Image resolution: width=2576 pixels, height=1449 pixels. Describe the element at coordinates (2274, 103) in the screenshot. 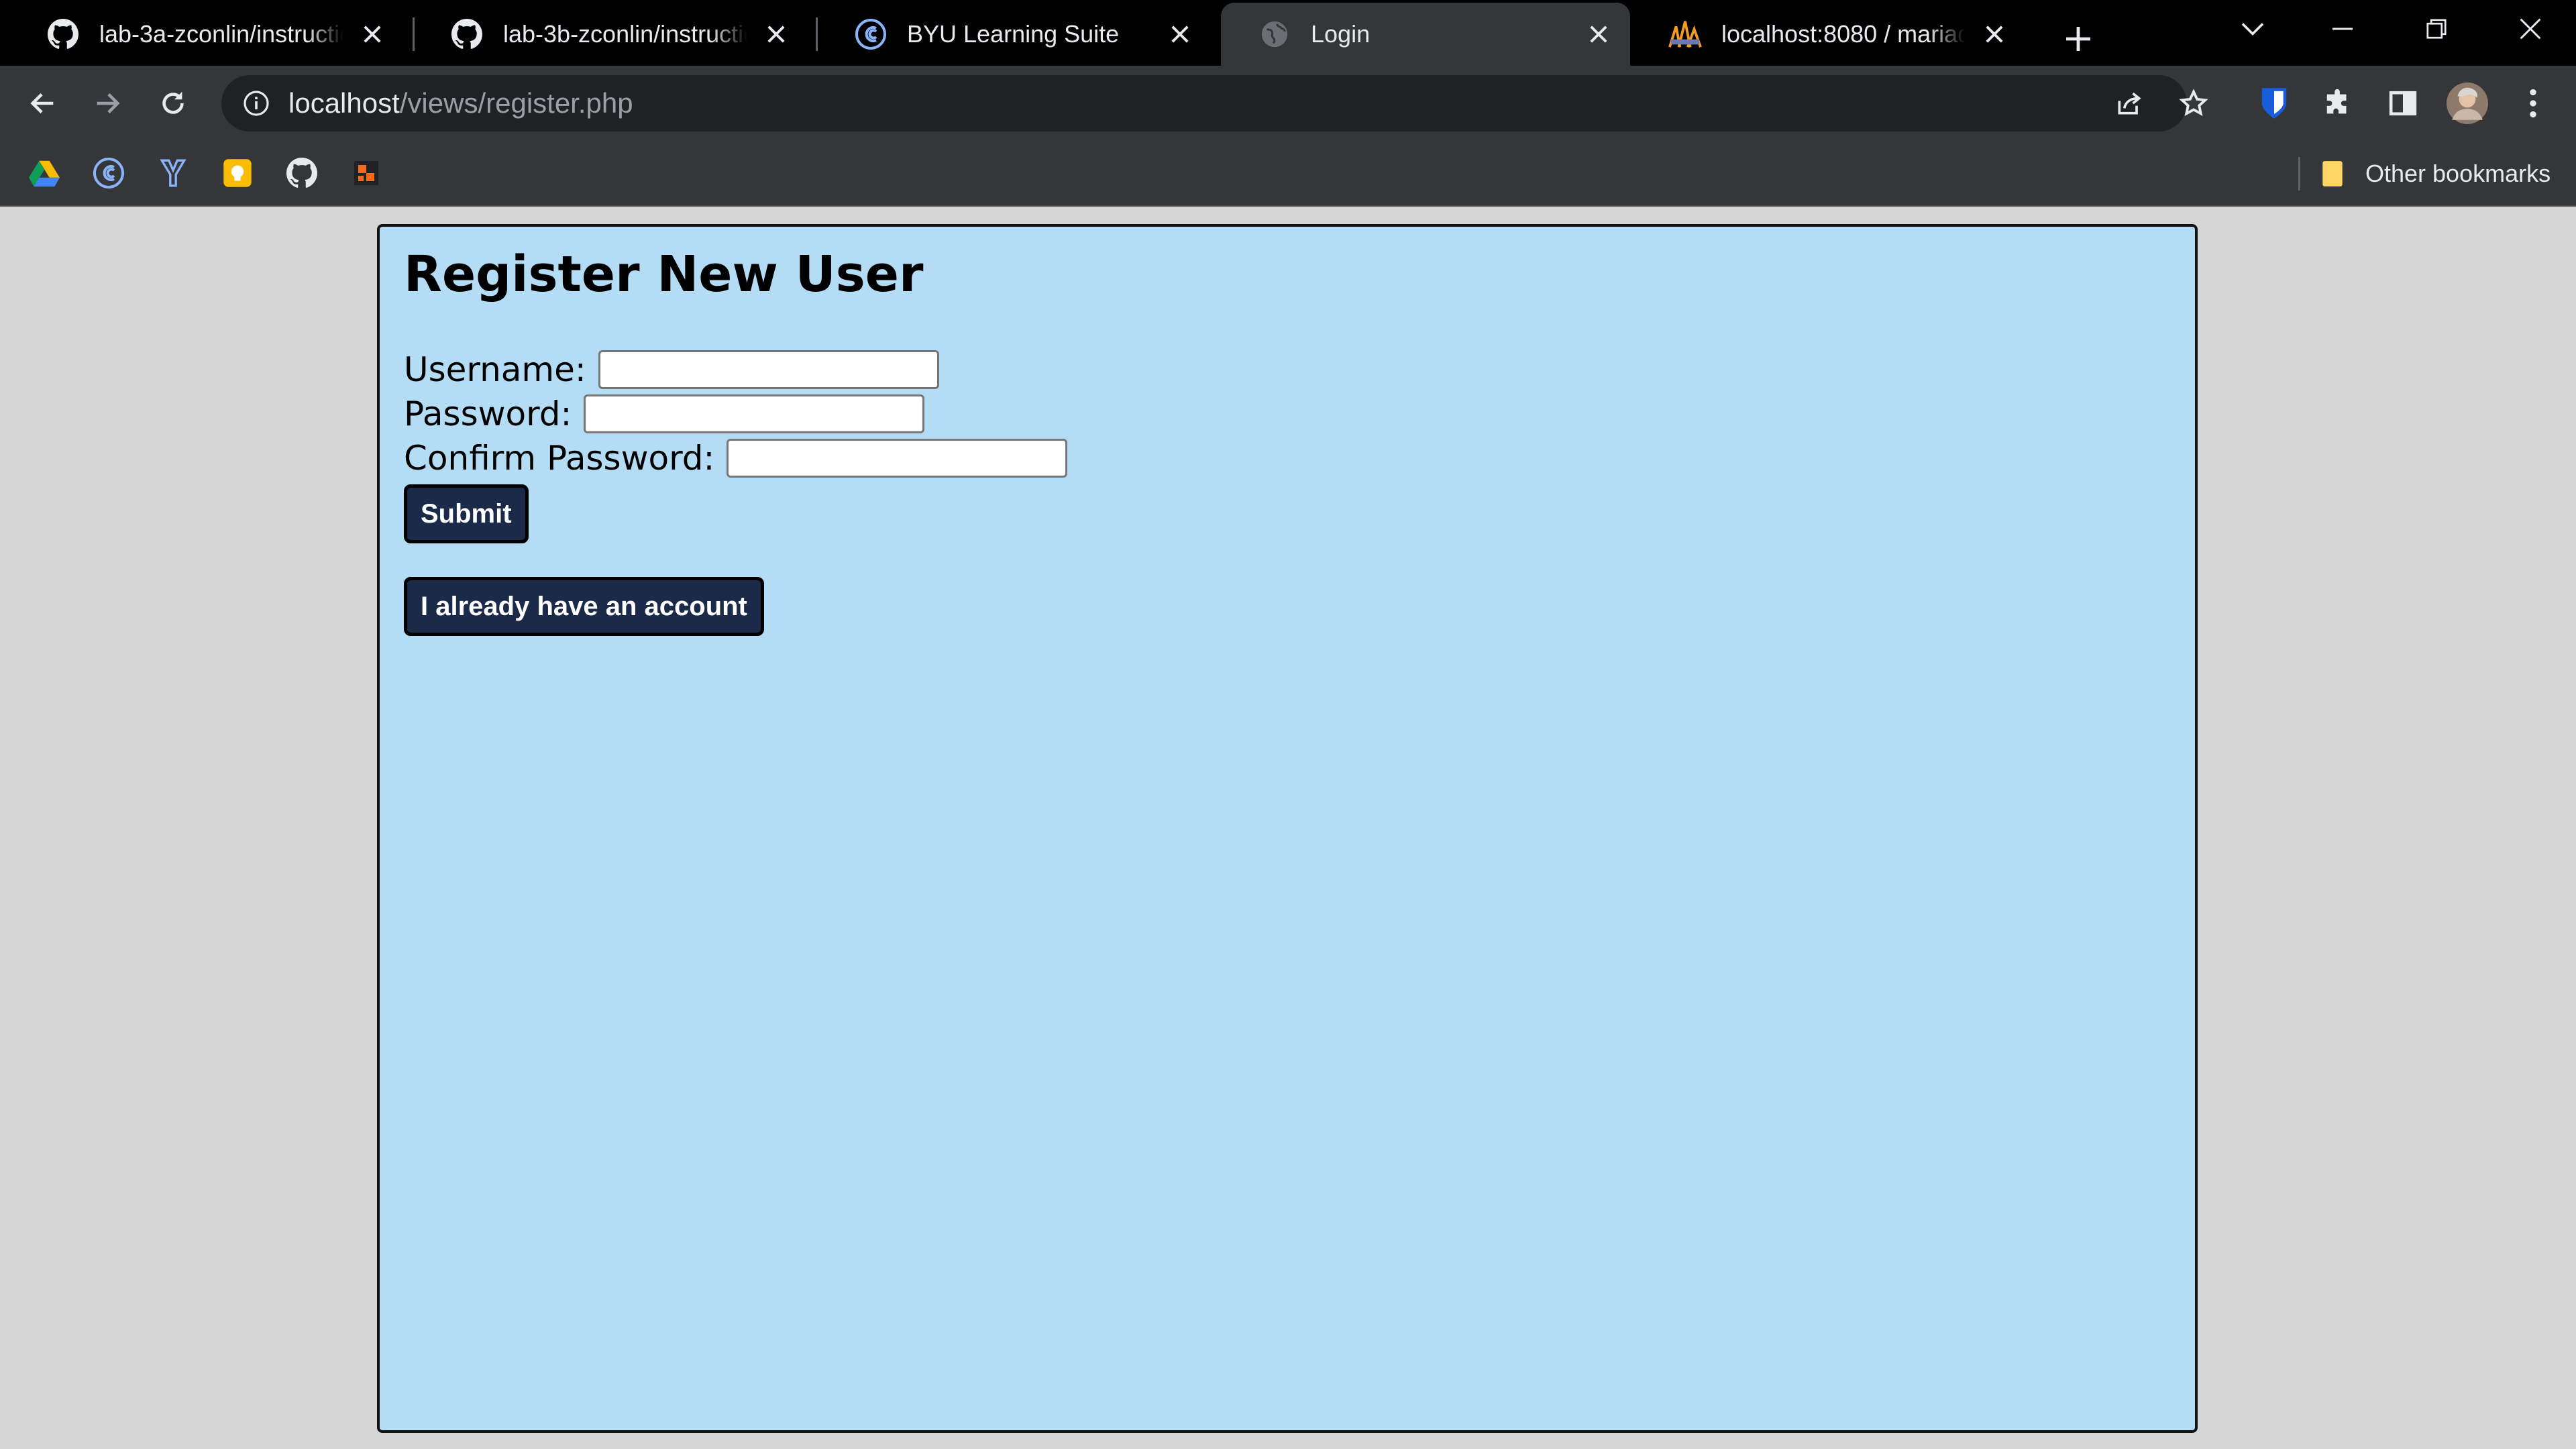

I see `bitwarden-icon` at that location.